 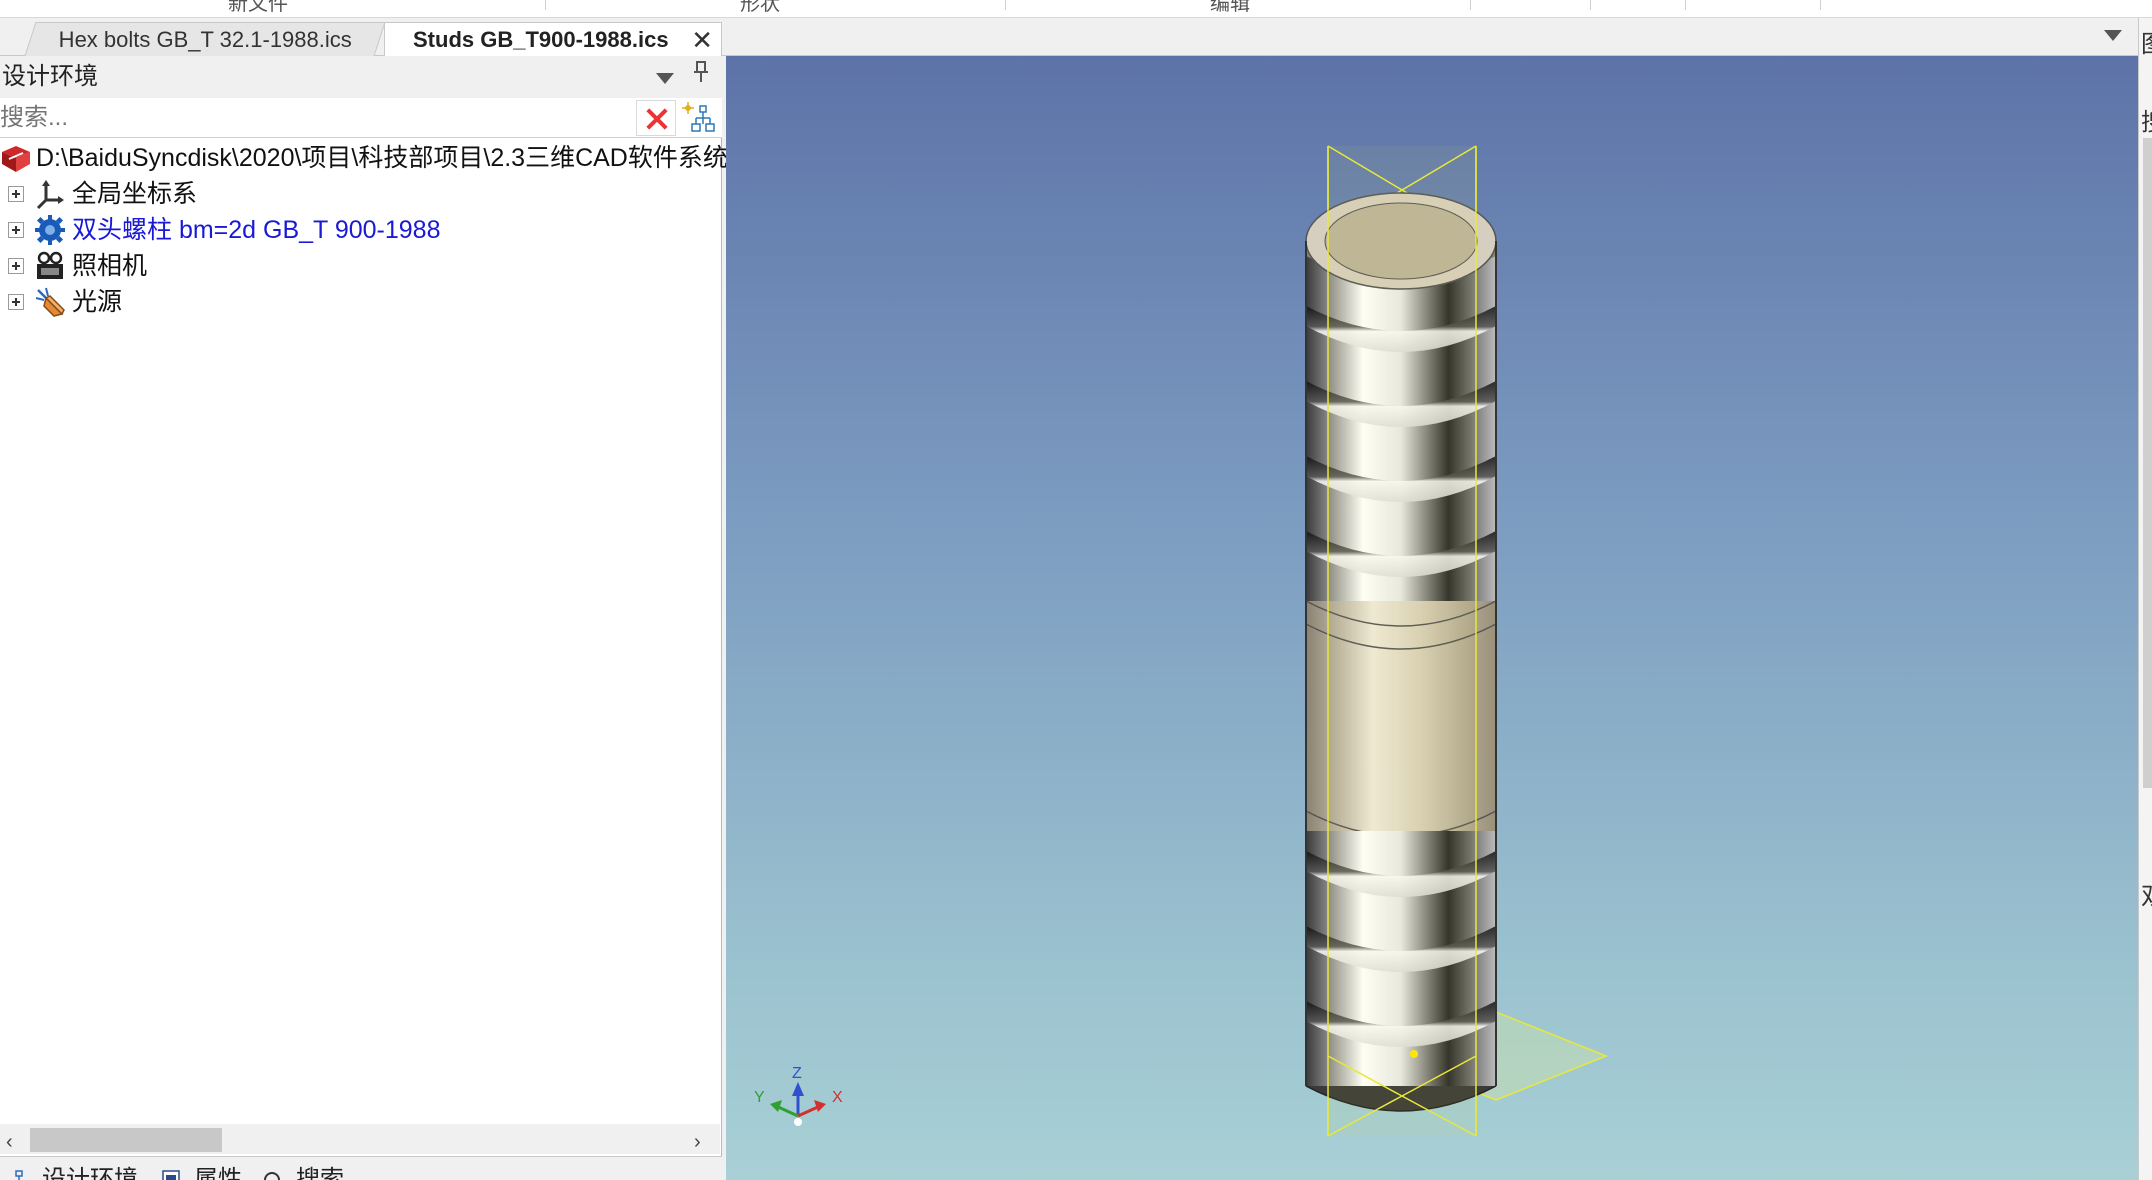 What do you see at coordinates (97, 302) in the screenshot?
I see `tree-item-label: 光源` at bounding box center [97, 302].